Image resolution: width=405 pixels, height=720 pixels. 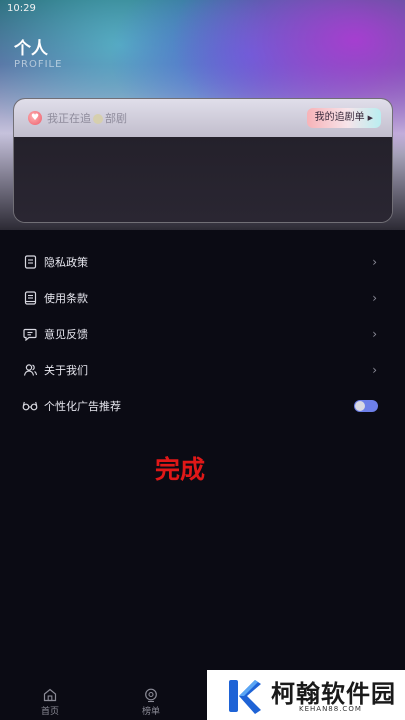 I want to click on feedback-icon, so click(x=30, y=334).